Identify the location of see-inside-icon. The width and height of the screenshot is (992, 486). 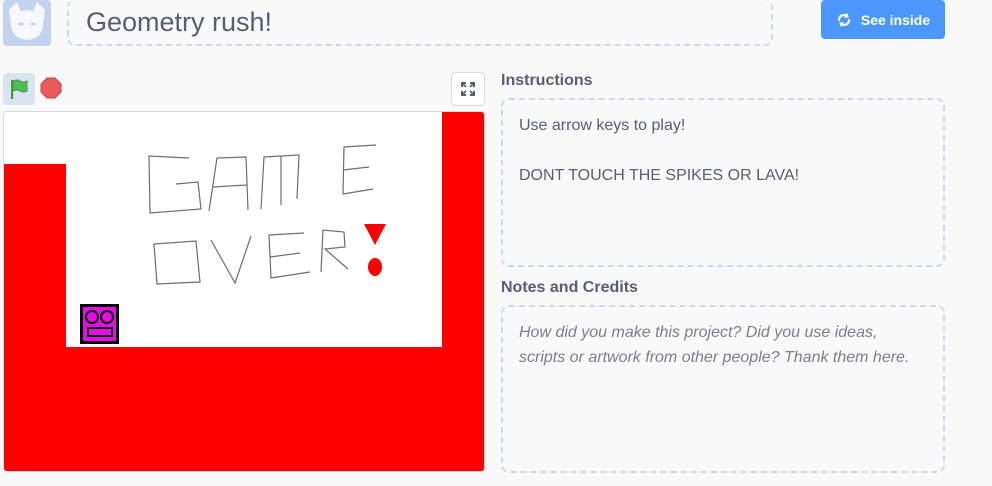
(843, 19).